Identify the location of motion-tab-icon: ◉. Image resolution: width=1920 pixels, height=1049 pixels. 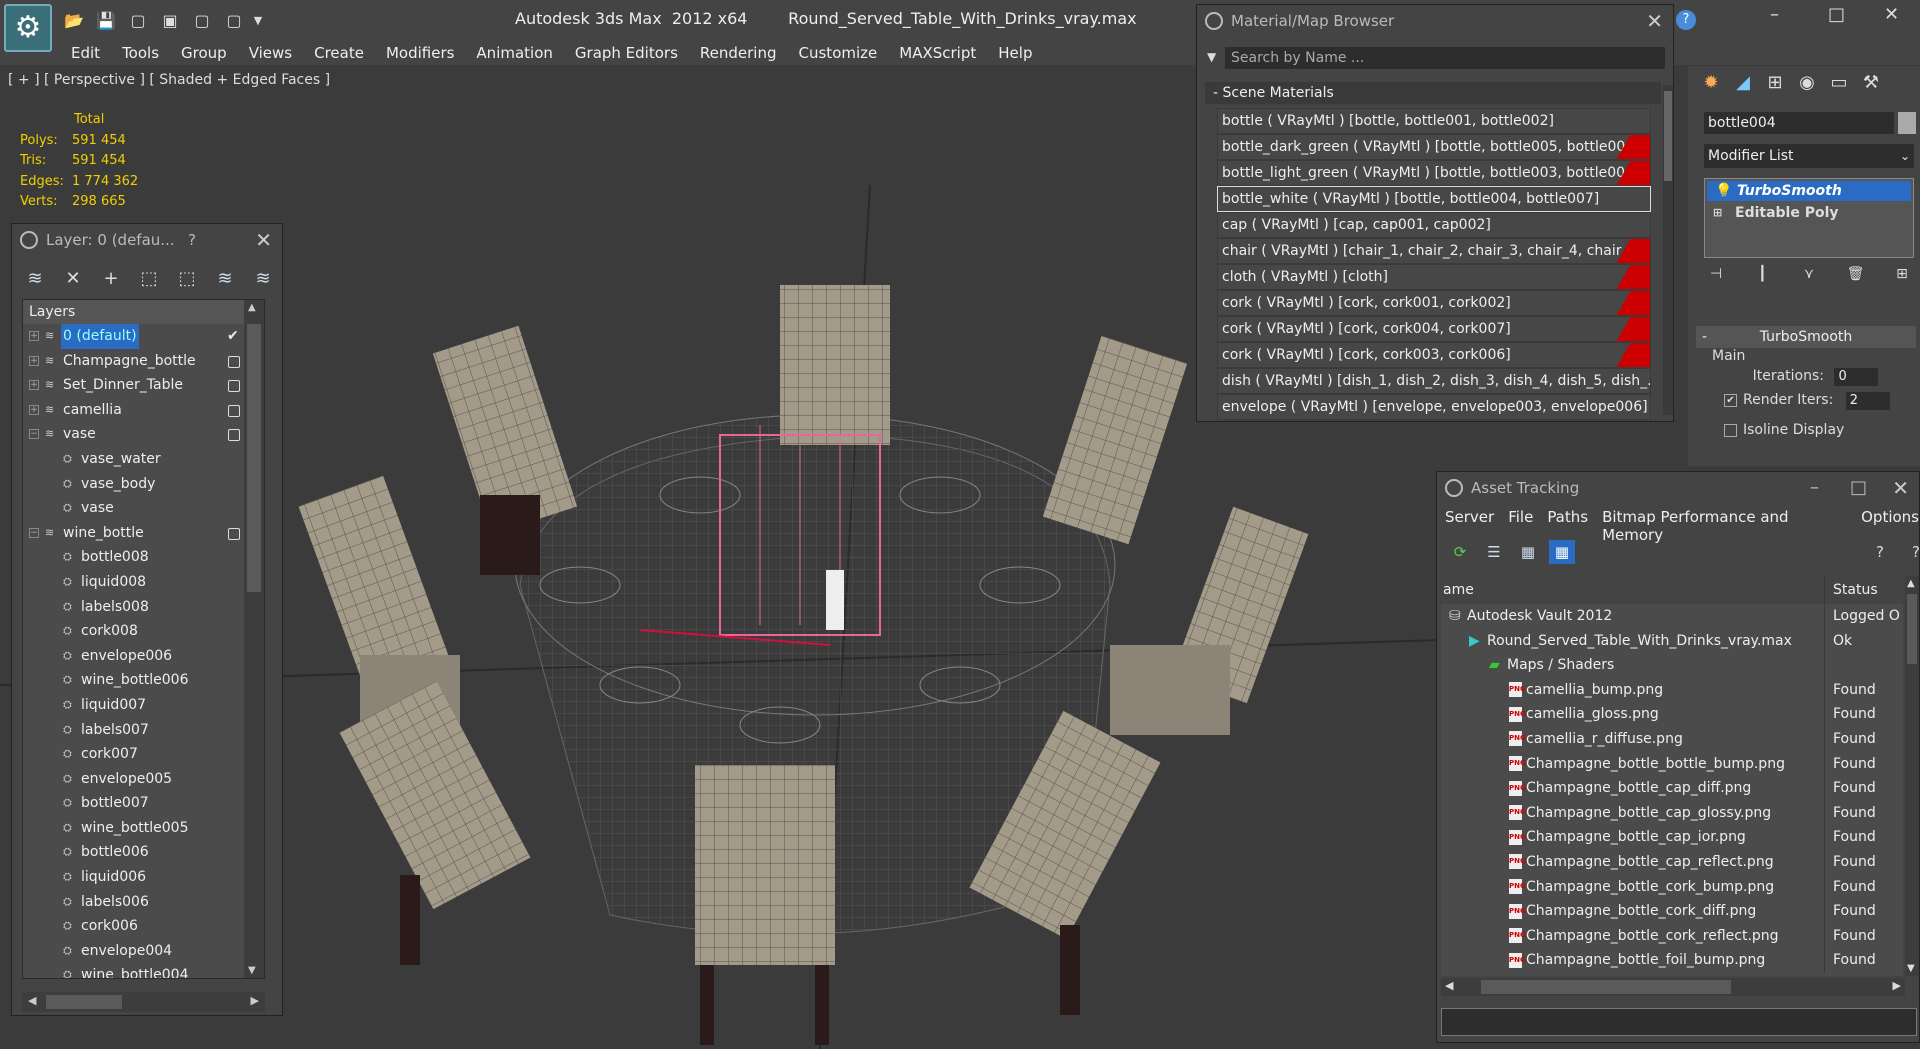
(1807, 85).